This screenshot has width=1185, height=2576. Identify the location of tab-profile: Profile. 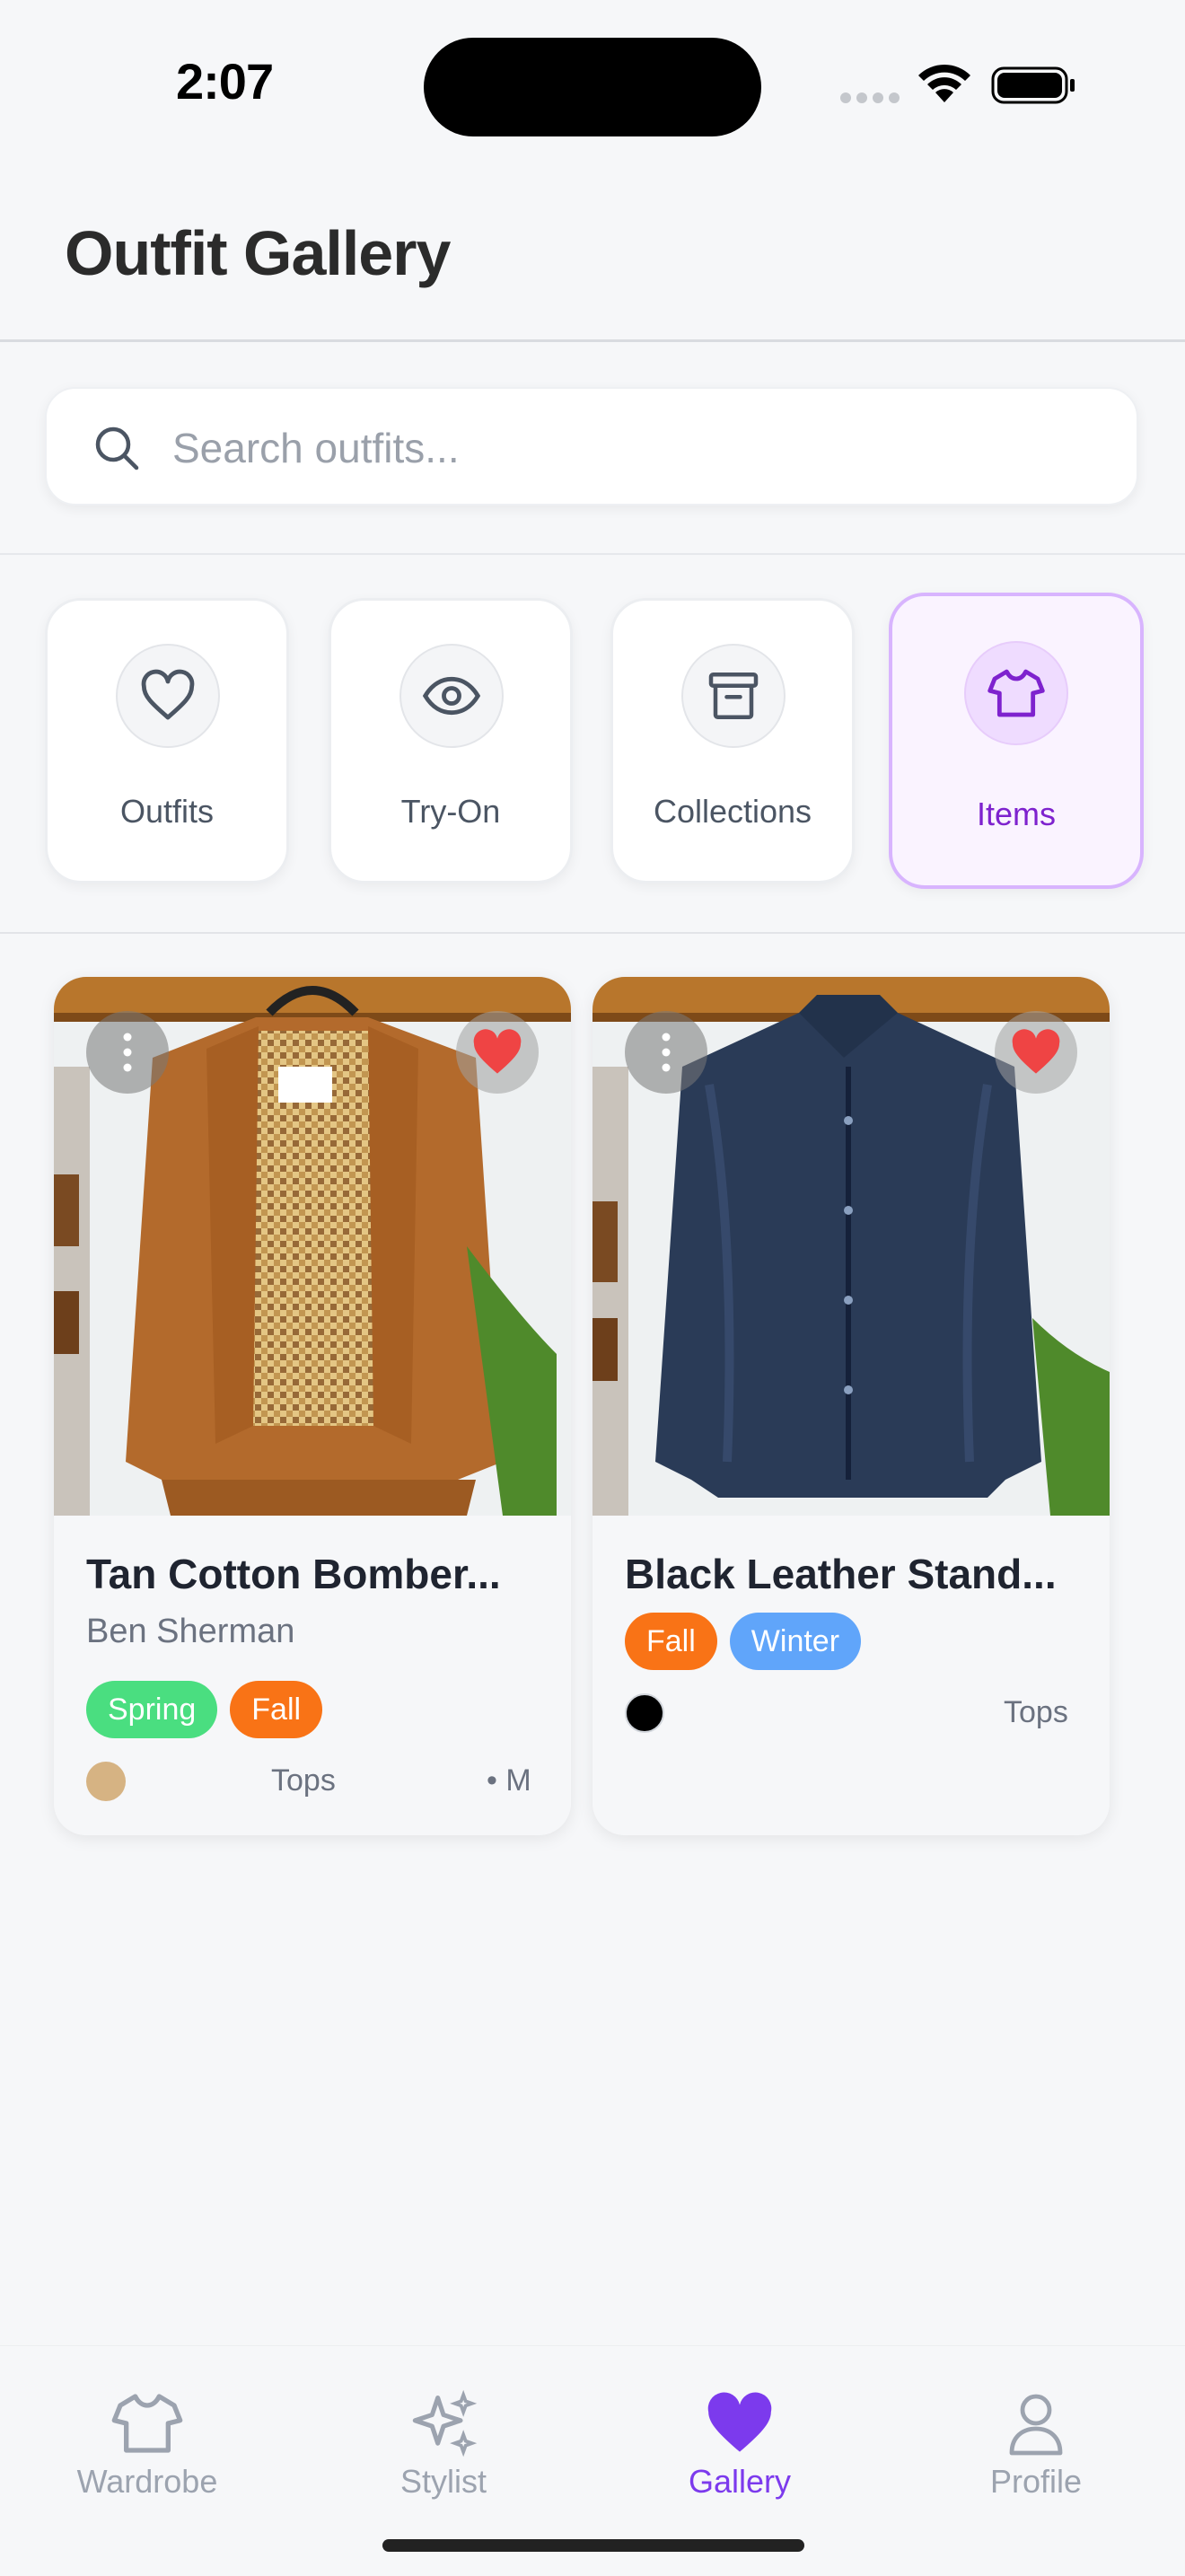
(1036, 2444).